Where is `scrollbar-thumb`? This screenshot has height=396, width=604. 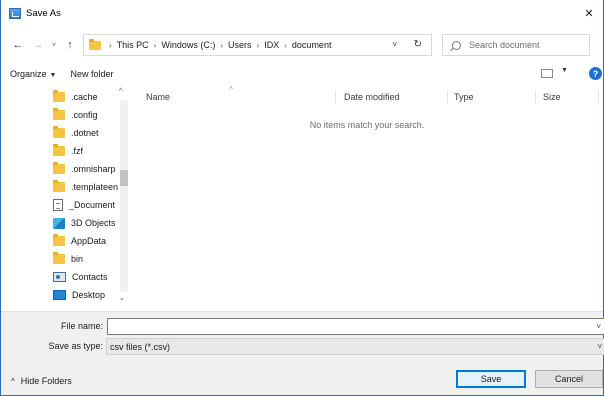
scrollbar-thumb is located at coordinates (124, 178).